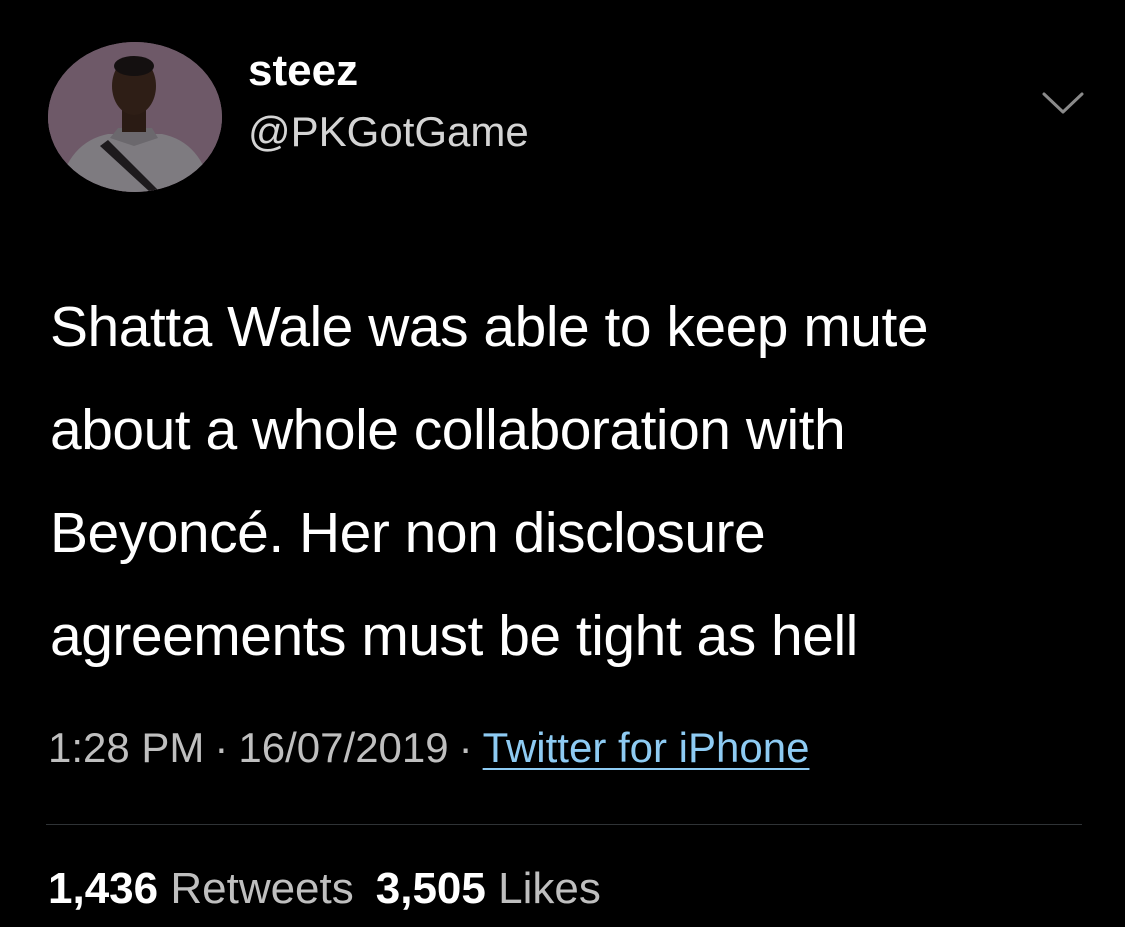 This screenshot has width=1125, height=927. What do you see at coordinates (549, 888) in the screenshot?
I see `likes-label: Likes` at bounding box center [549, 888].